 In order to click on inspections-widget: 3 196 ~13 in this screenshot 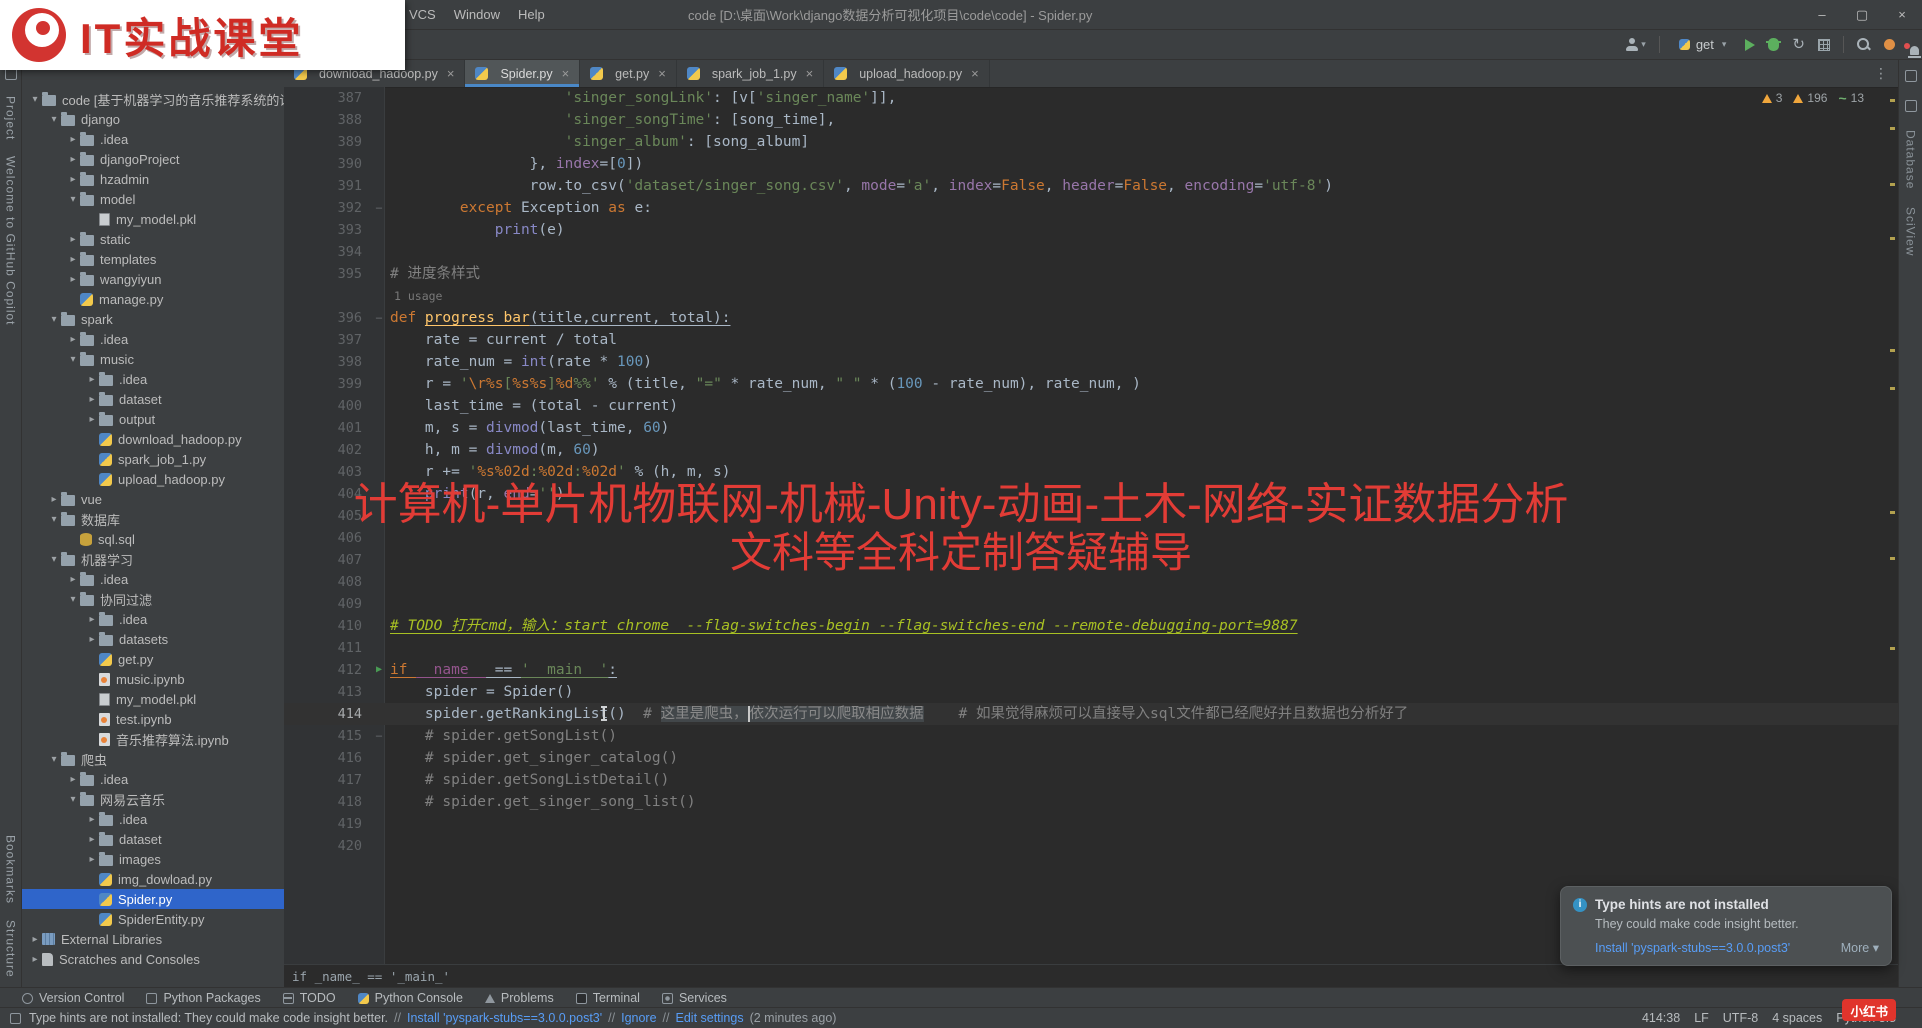, I will do `click(1812, 98)`.